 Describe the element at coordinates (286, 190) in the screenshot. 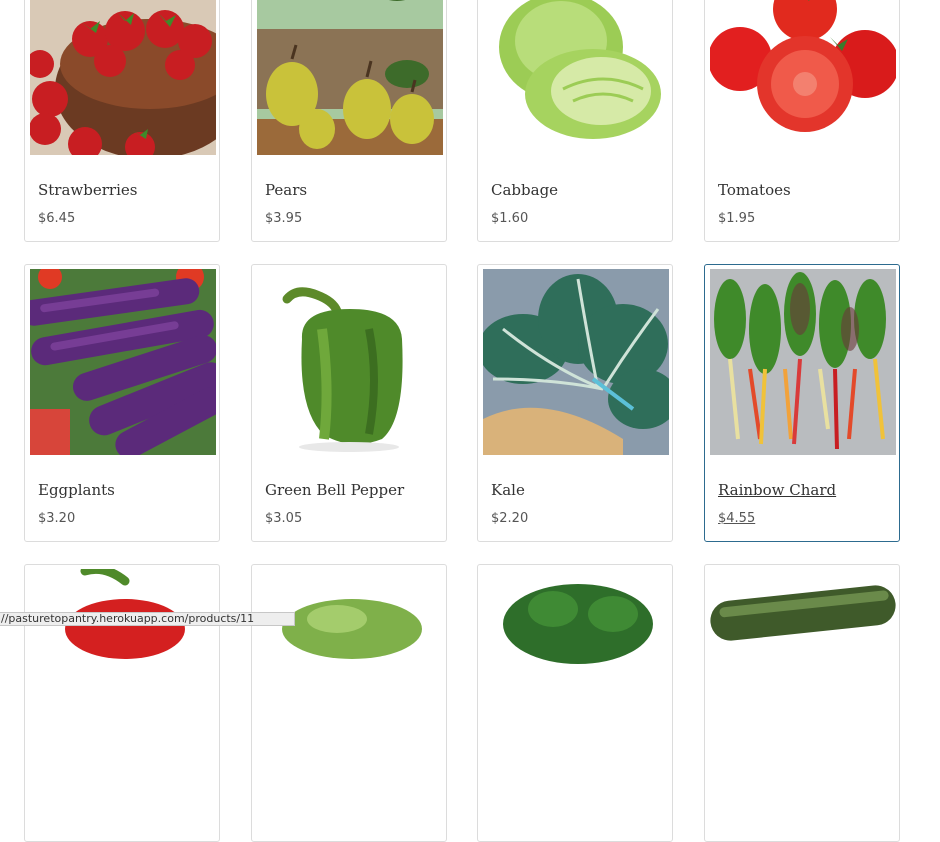

I see `product-name: Pears` at that location.